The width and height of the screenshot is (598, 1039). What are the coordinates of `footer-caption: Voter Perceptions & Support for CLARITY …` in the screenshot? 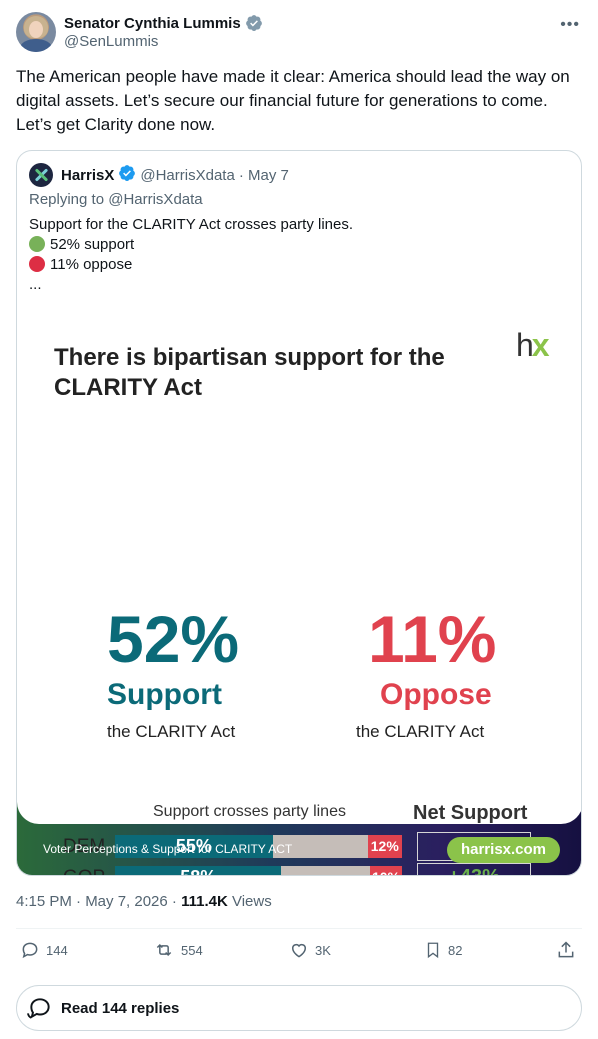 It's located at (168, 849).